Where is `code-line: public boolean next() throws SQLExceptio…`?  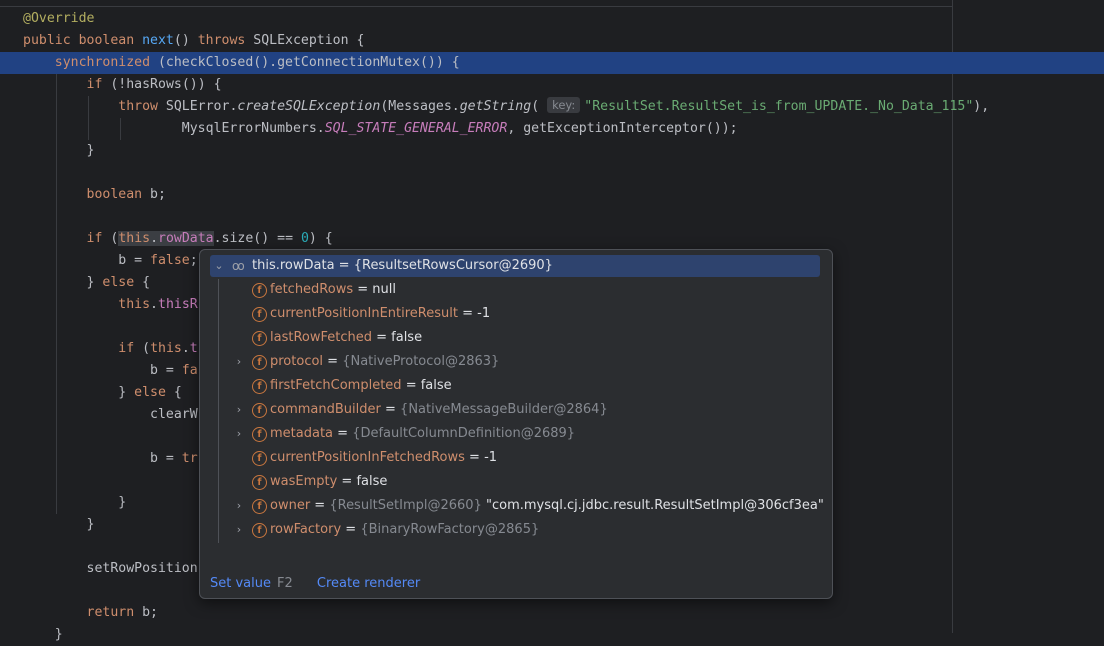
code-line: public boolean next() throws SQLExceptio… is located at coordinates (194, 40).